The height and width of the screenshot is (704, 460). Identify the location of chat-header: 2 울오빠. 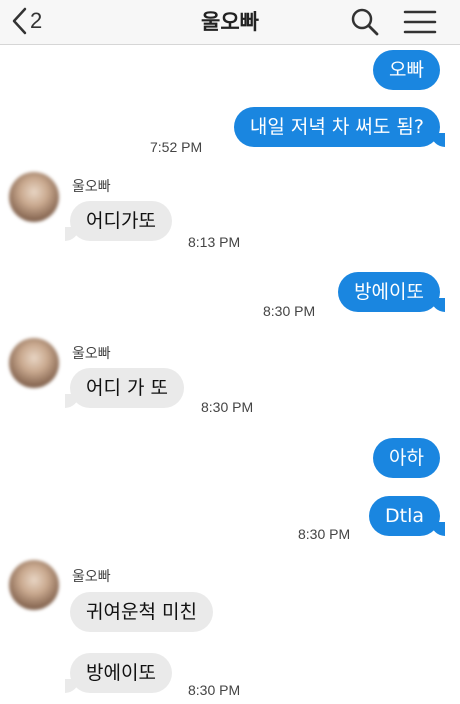
(230, 22).